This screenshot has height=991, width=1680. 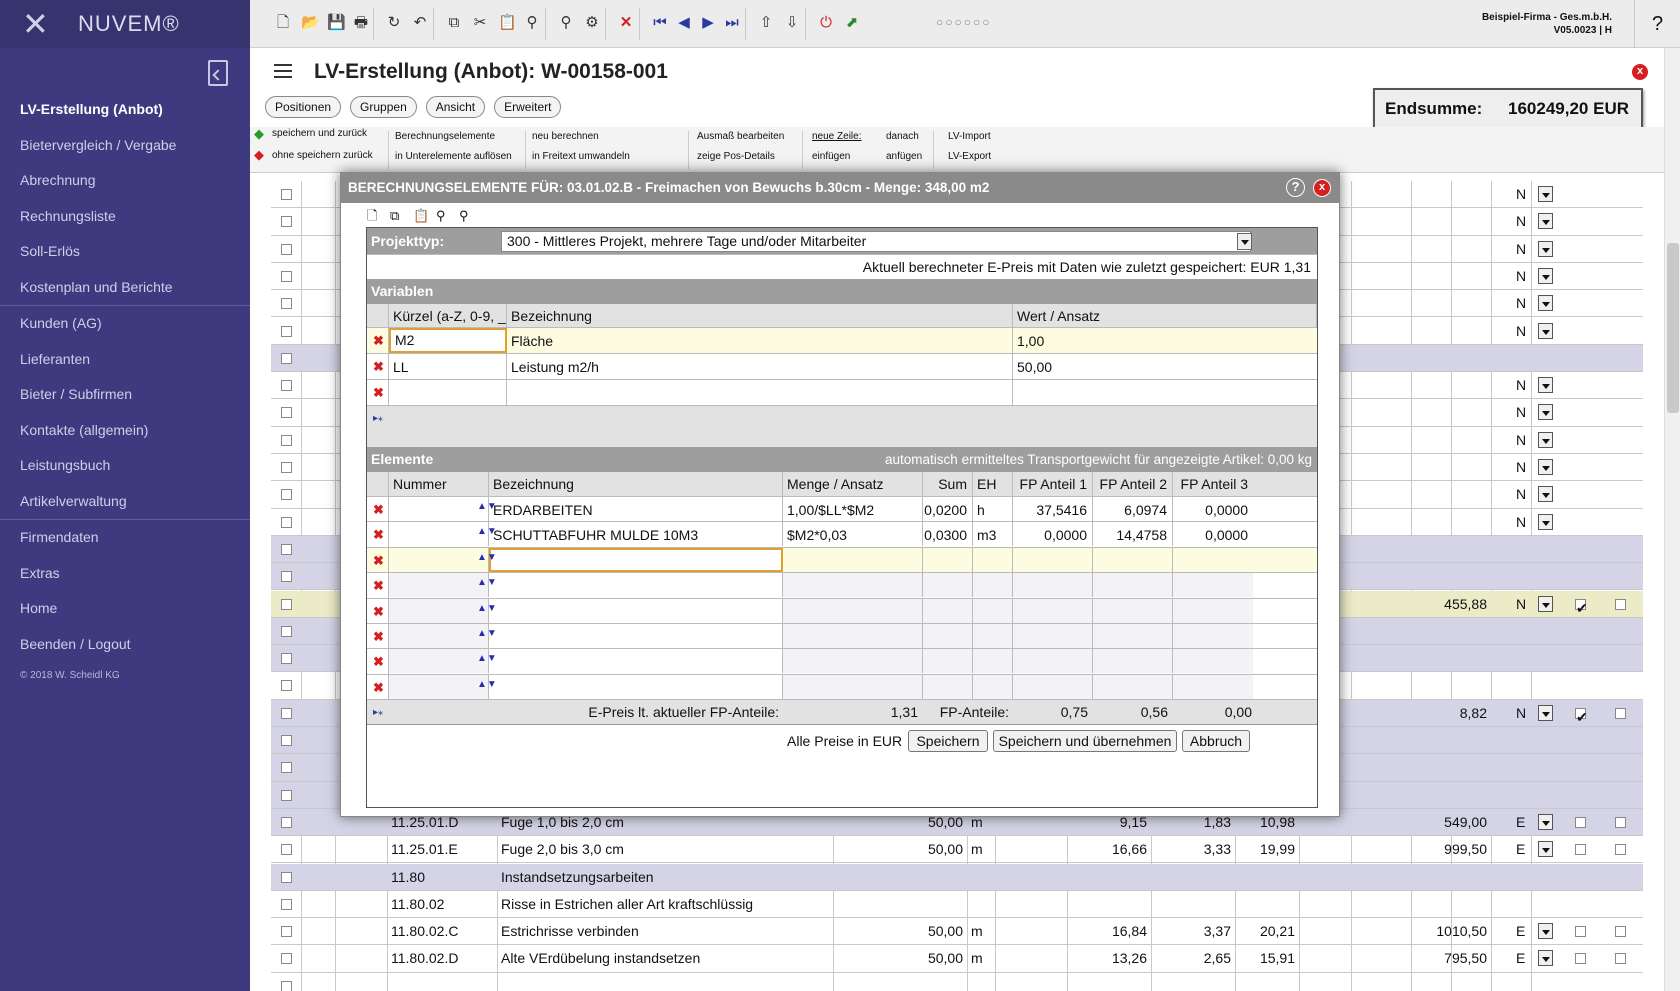 What do you see at coordinates (792, 23) in the screenshot?
I see `collapse-icon: ⇩` at bounding box center [792, 23].